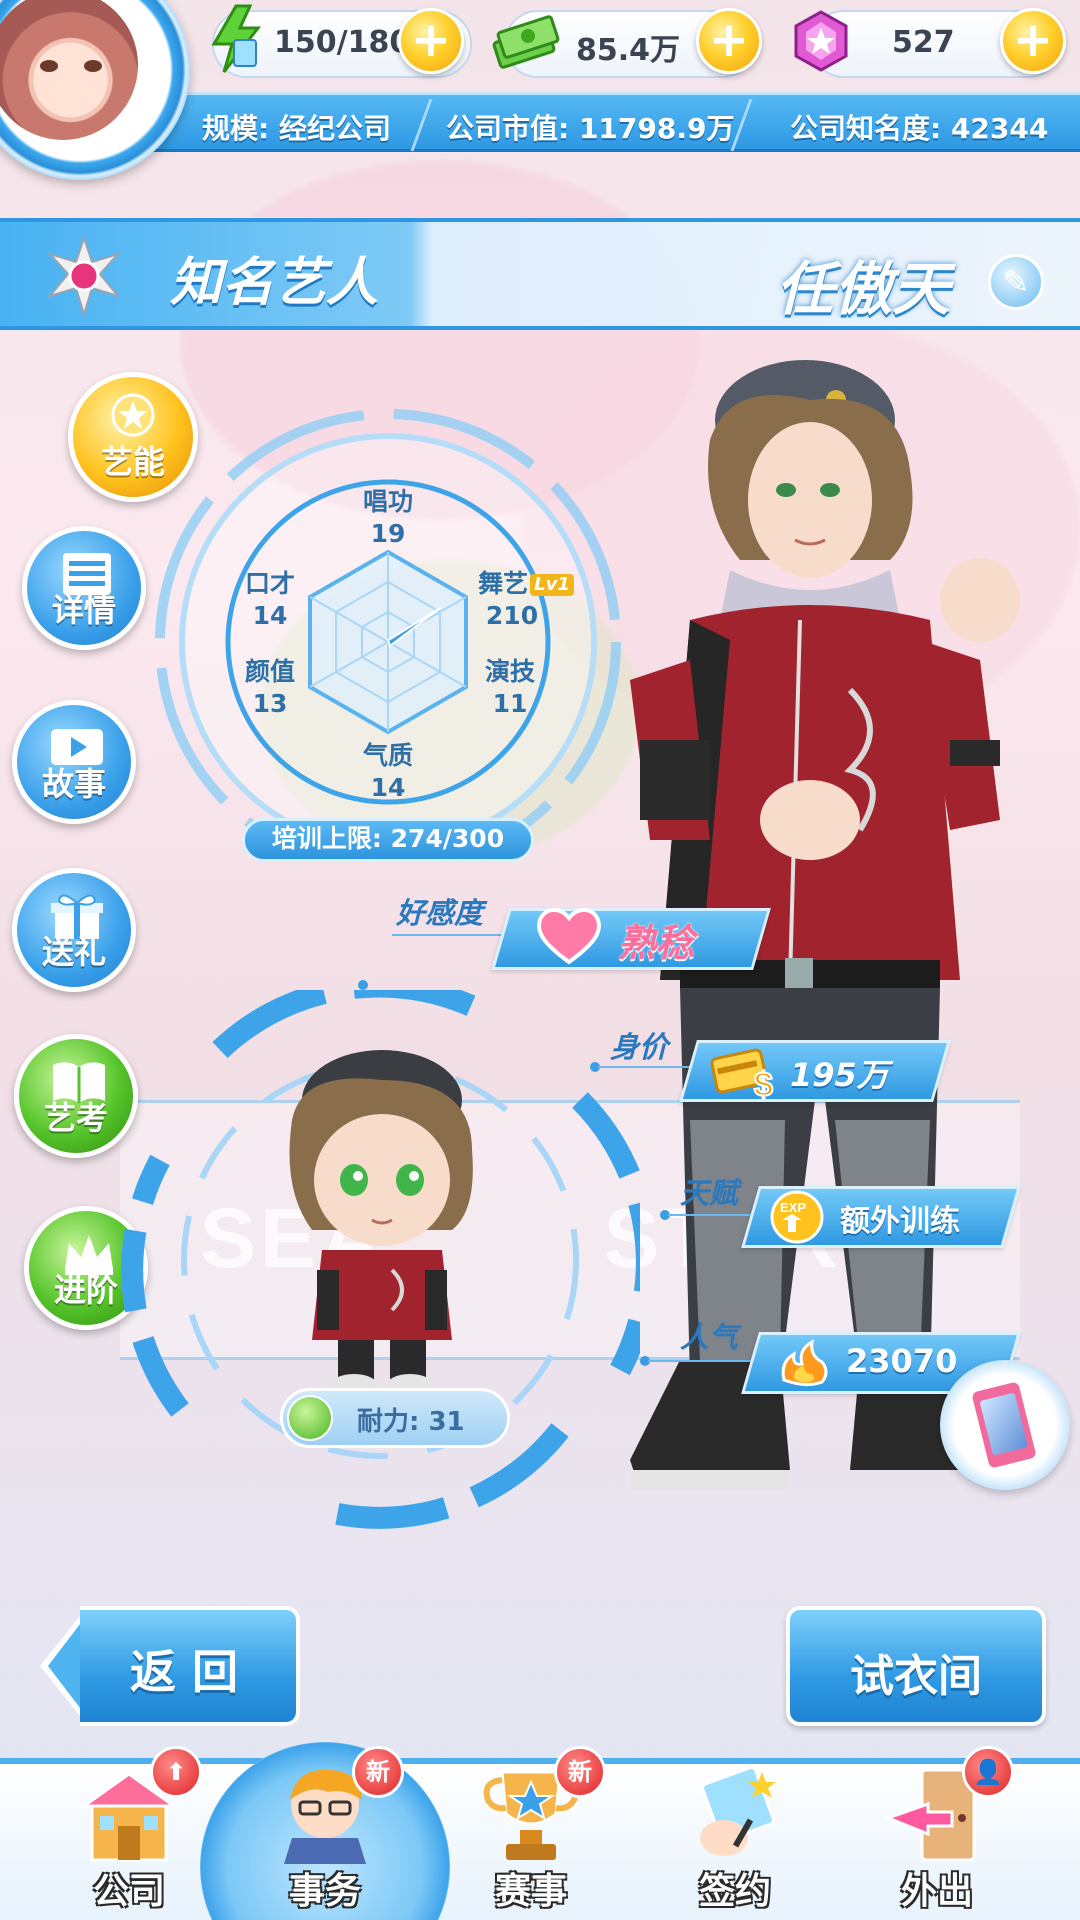 Image resolution: width=1080 pixels, height=1920 pixels. Describe the element at coordinates (1016, 282) in the screenshot. I see `edit-name-pencil-icon: ✎` at that location.